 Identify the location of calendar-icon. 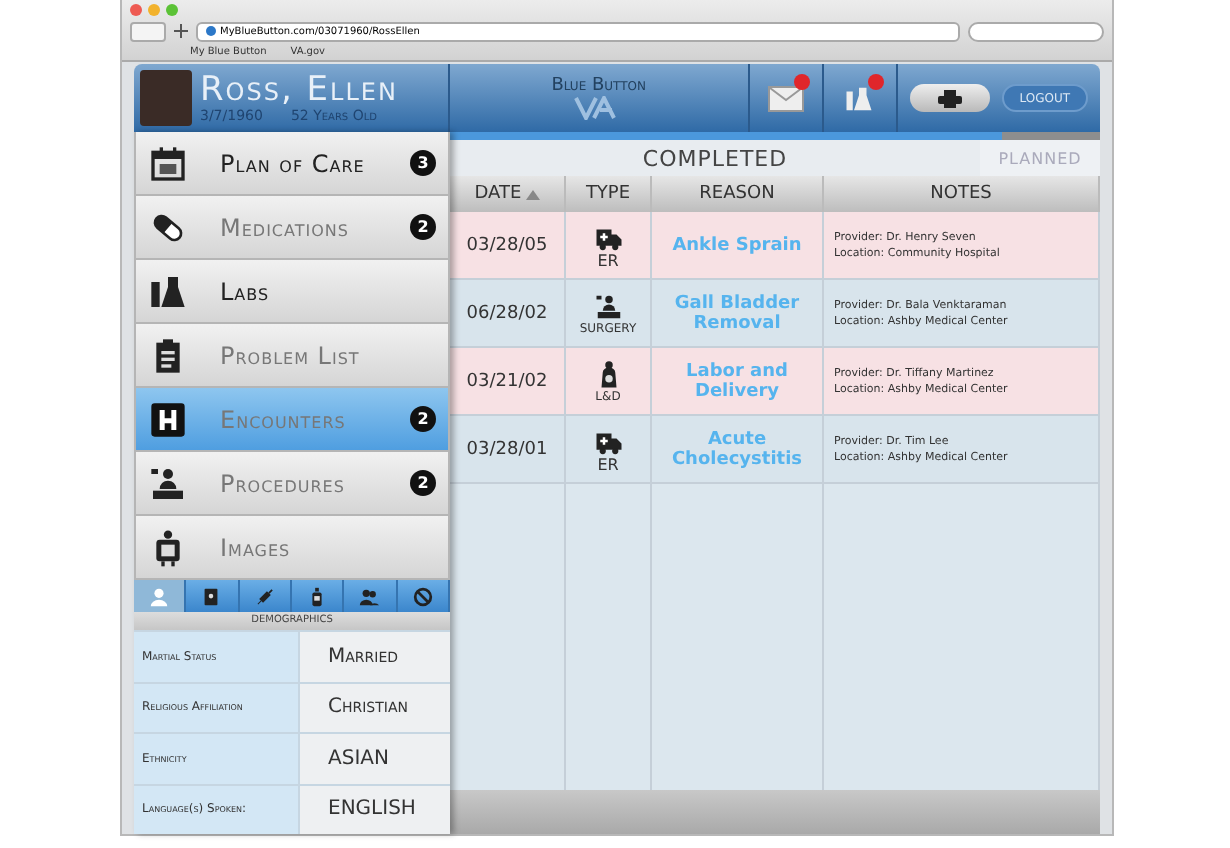
(168, 163).